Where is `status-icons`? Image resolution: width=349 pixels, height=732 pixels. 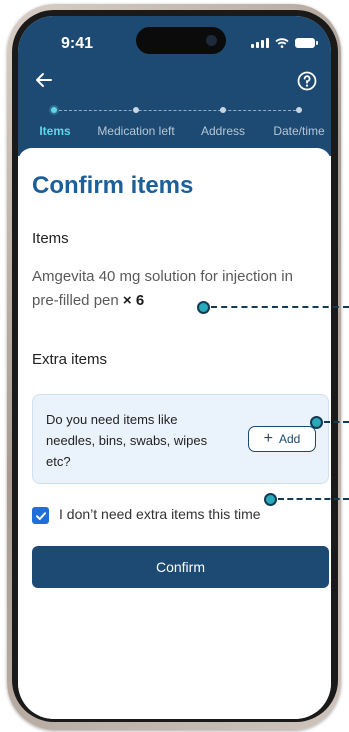 status-icons is located at coordinates (284, 43).